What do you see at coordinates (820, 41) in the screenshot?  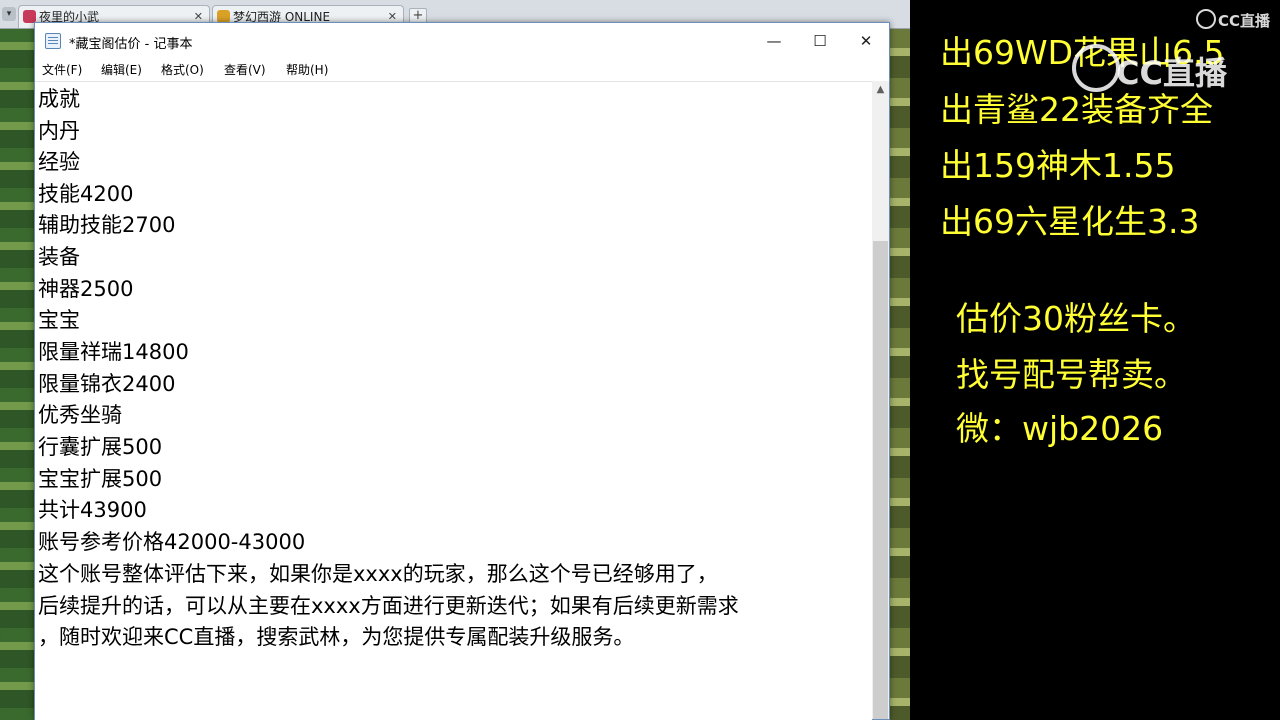 I see `maximize-button: ☐` at bounding box center [820, 41].